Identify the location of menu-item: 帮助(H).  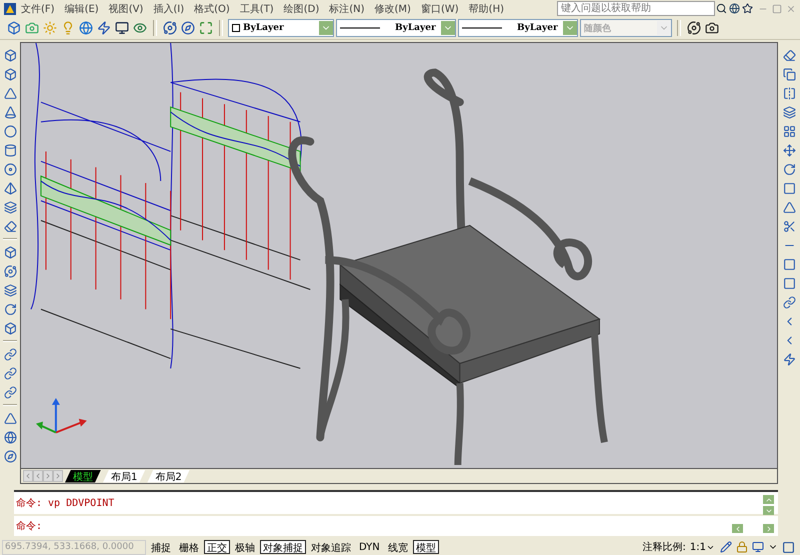
(486, 9).